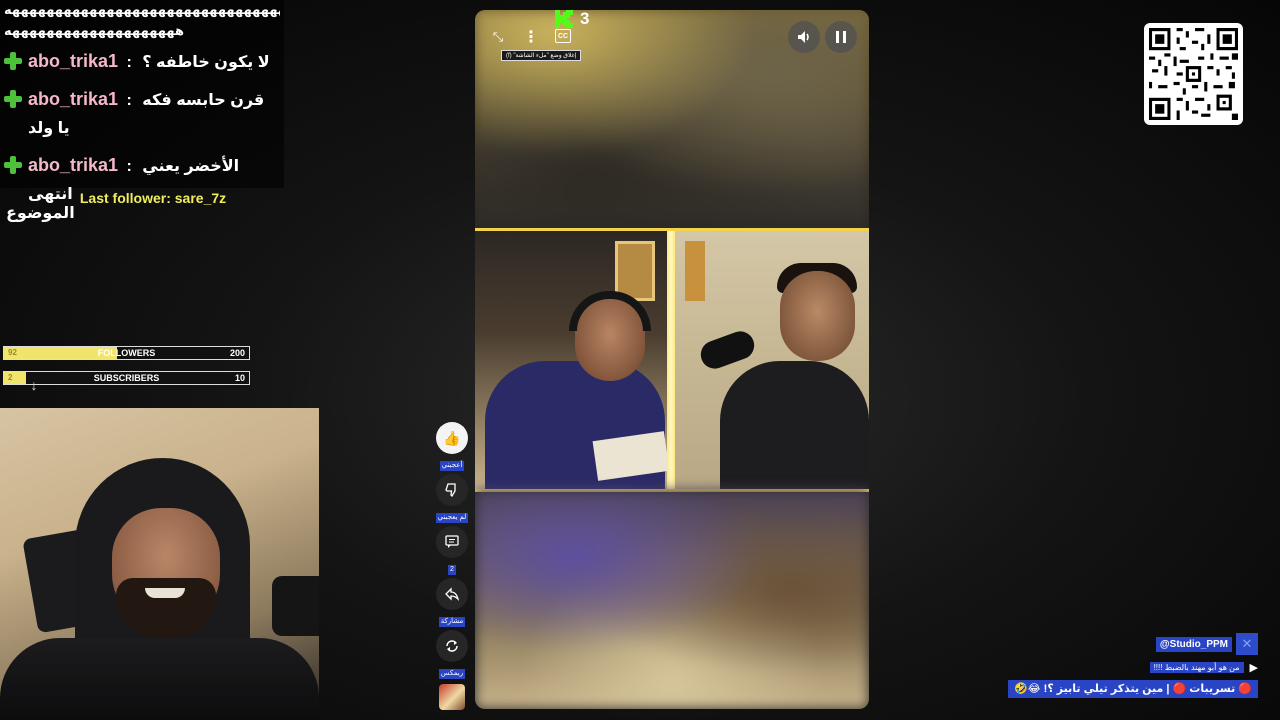 This screenshot has width=1280, height=720. What do you see at coordinates (1253, 668) in the screenshot?
I see `play-icon: ▶` at bounding box center [1253, 668].